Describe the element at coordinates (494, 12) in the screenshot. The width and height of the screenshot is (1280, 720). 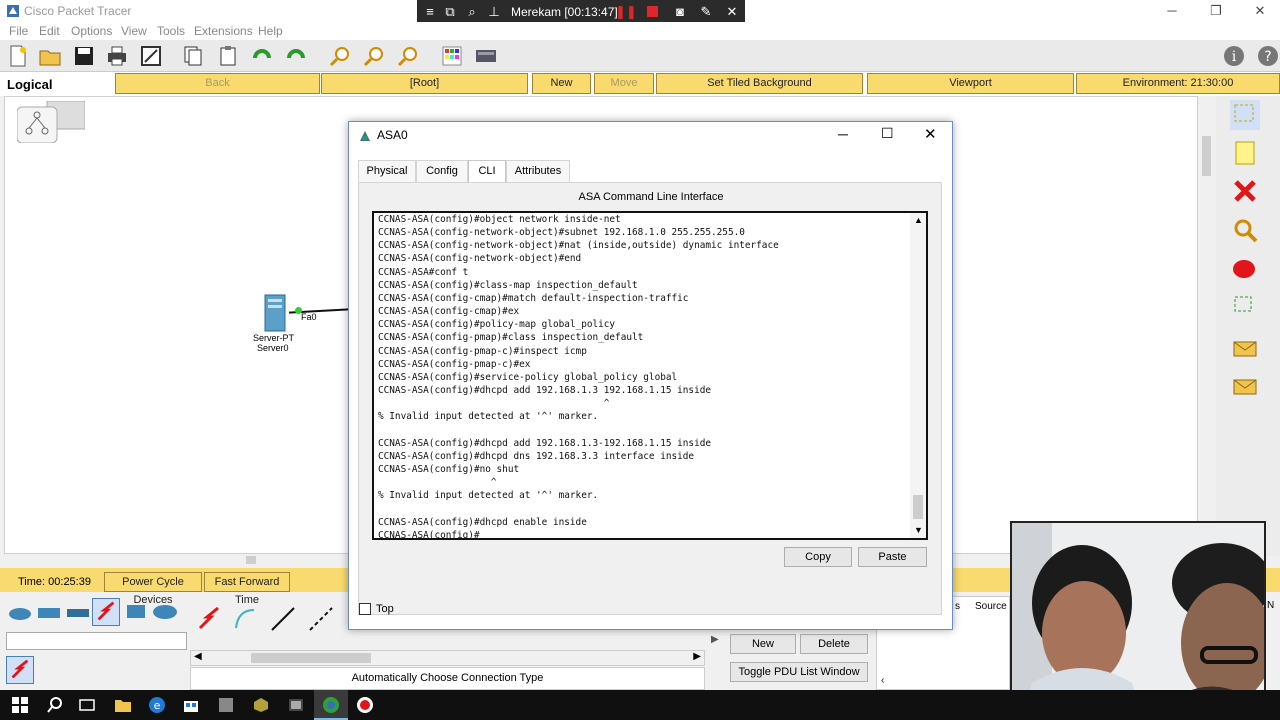
I see `pin-icon: ⊥` at that location.